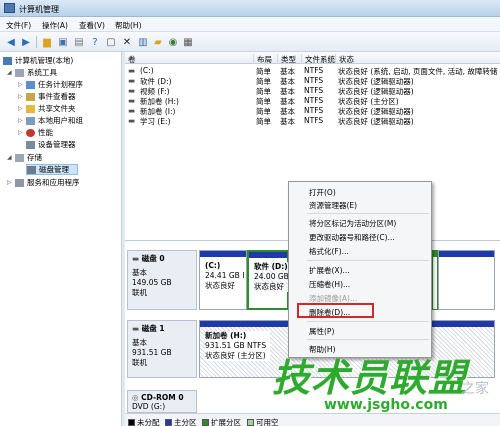 The height and width of the screenshot is (426, 500). I want to click on forward-arrow-icon: ▶, so click(26, 42).